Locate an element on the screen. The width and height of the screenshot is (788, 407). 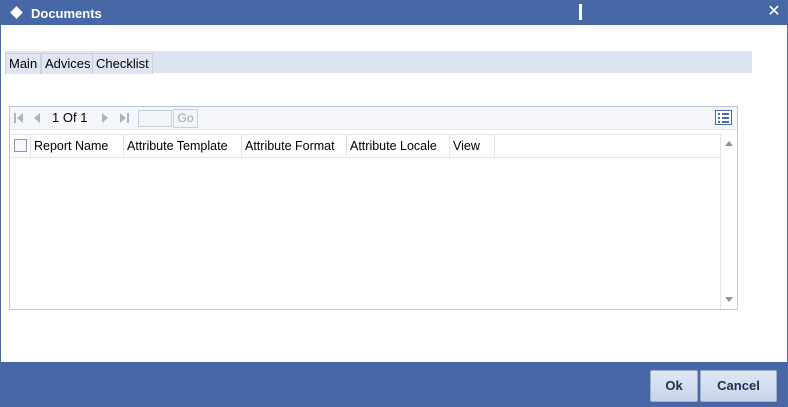
current-page: 1 is located at coordinates (56, 117).